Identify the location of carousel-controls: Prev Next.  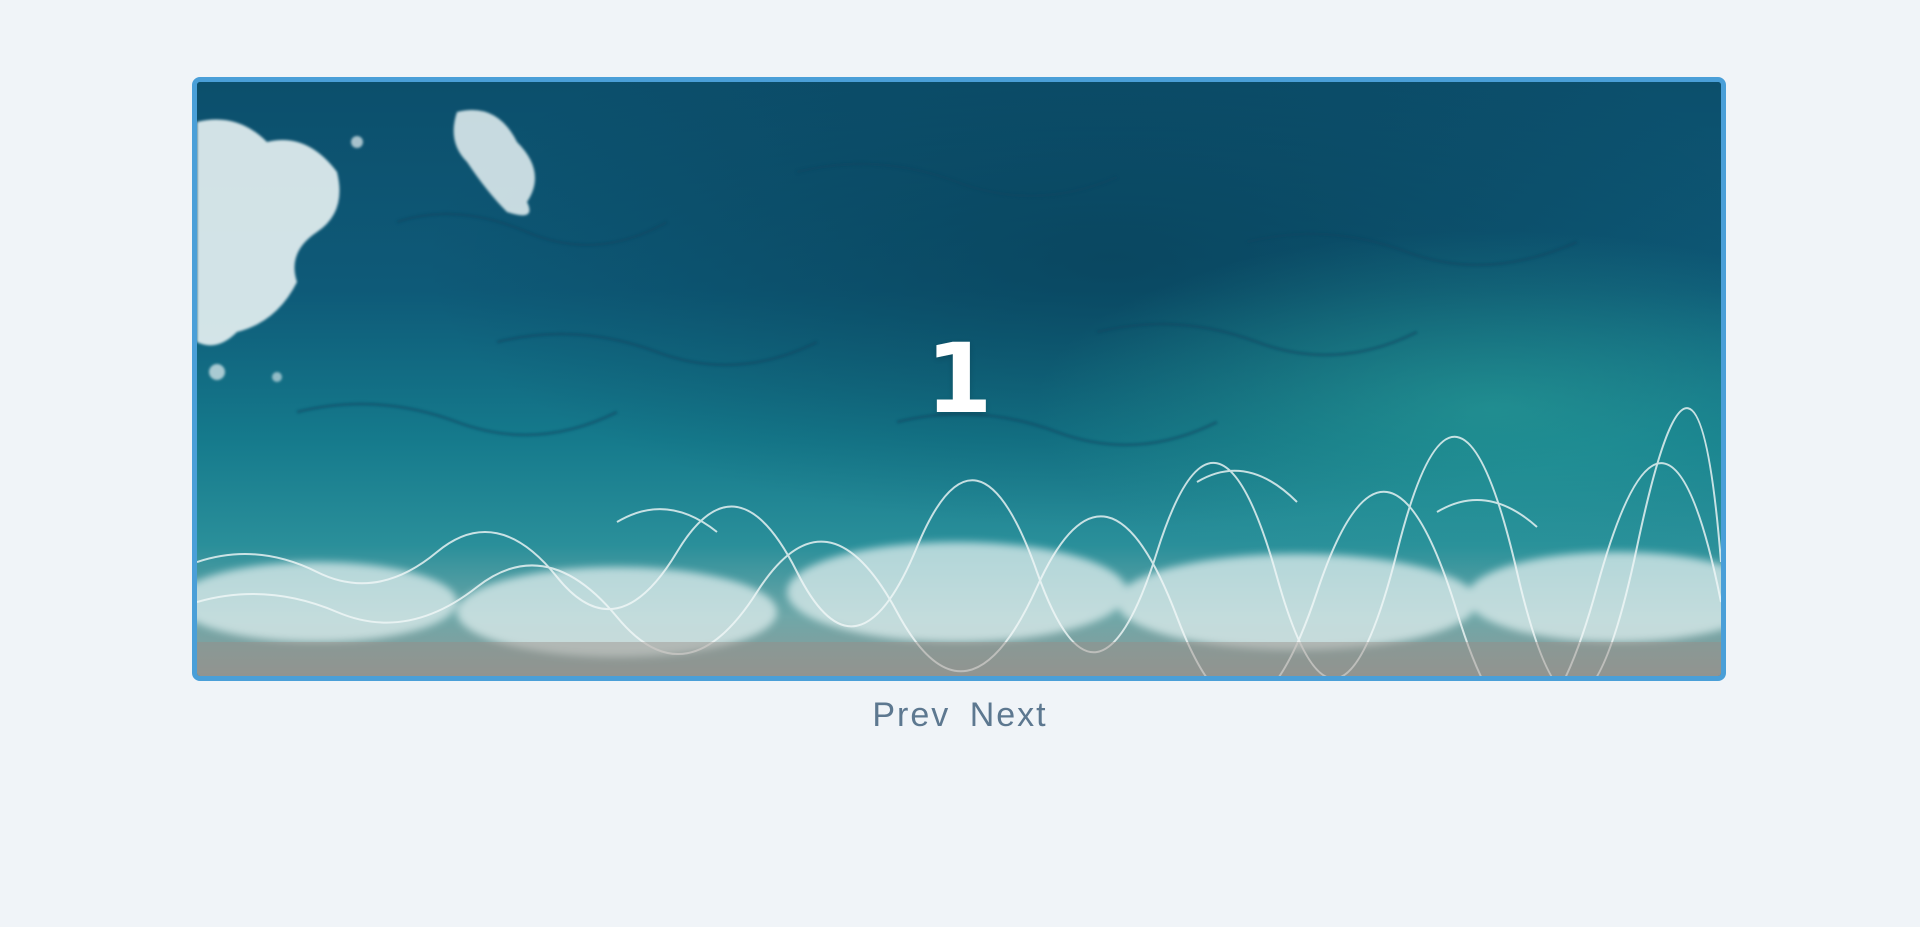
(960, 715).